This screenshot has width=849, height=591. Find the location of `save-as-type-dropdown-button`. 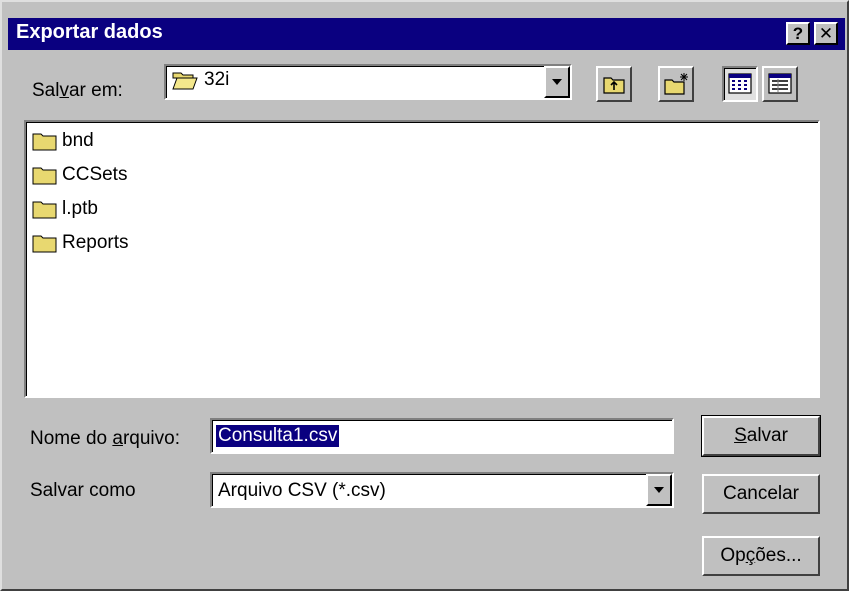

save-as-type-dropdown-button is located at coordinates (659, 490).